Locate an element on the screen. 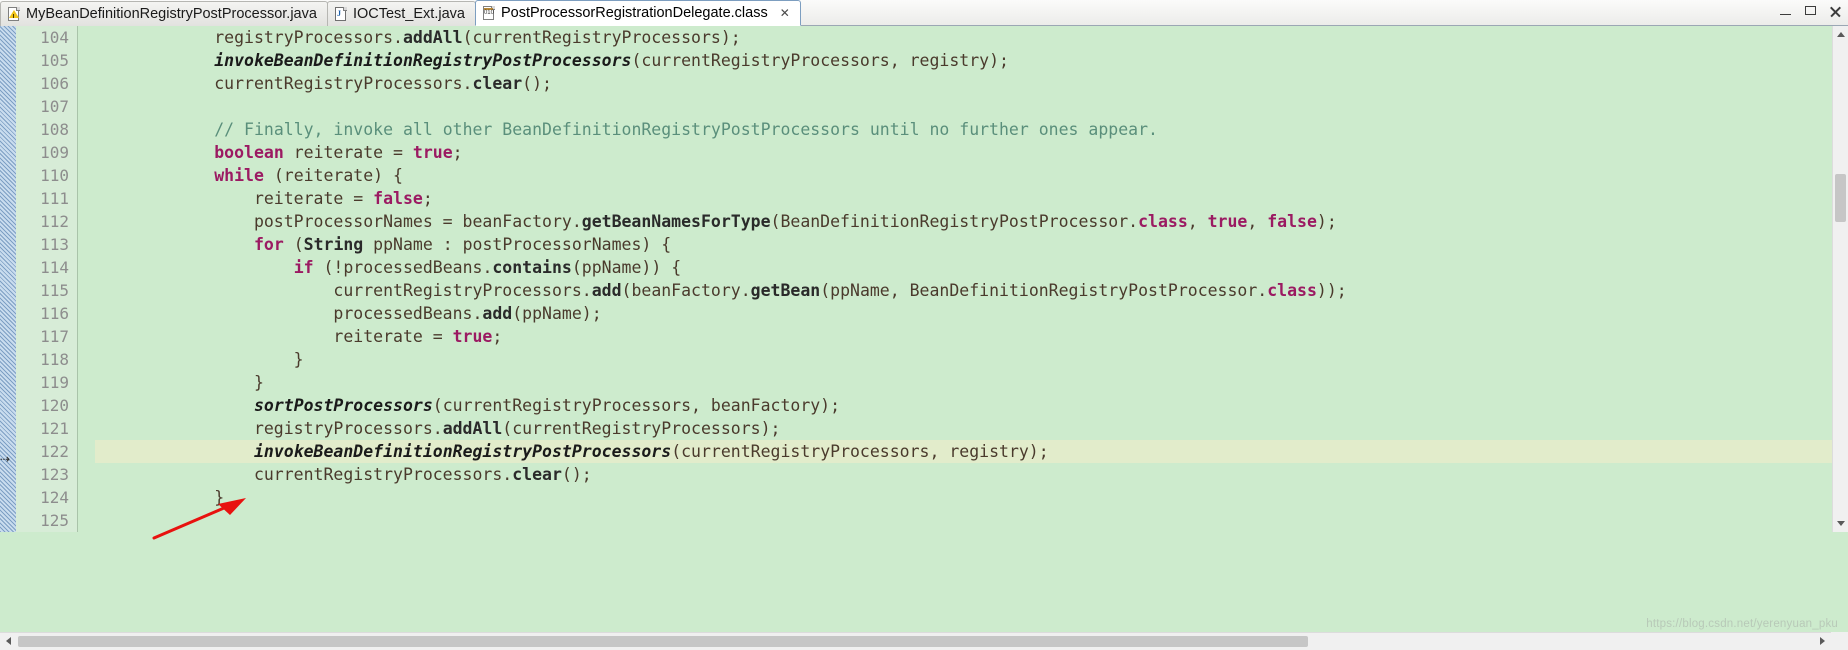  code-line: while (reiterate) { is located at coordinates (963, 175).